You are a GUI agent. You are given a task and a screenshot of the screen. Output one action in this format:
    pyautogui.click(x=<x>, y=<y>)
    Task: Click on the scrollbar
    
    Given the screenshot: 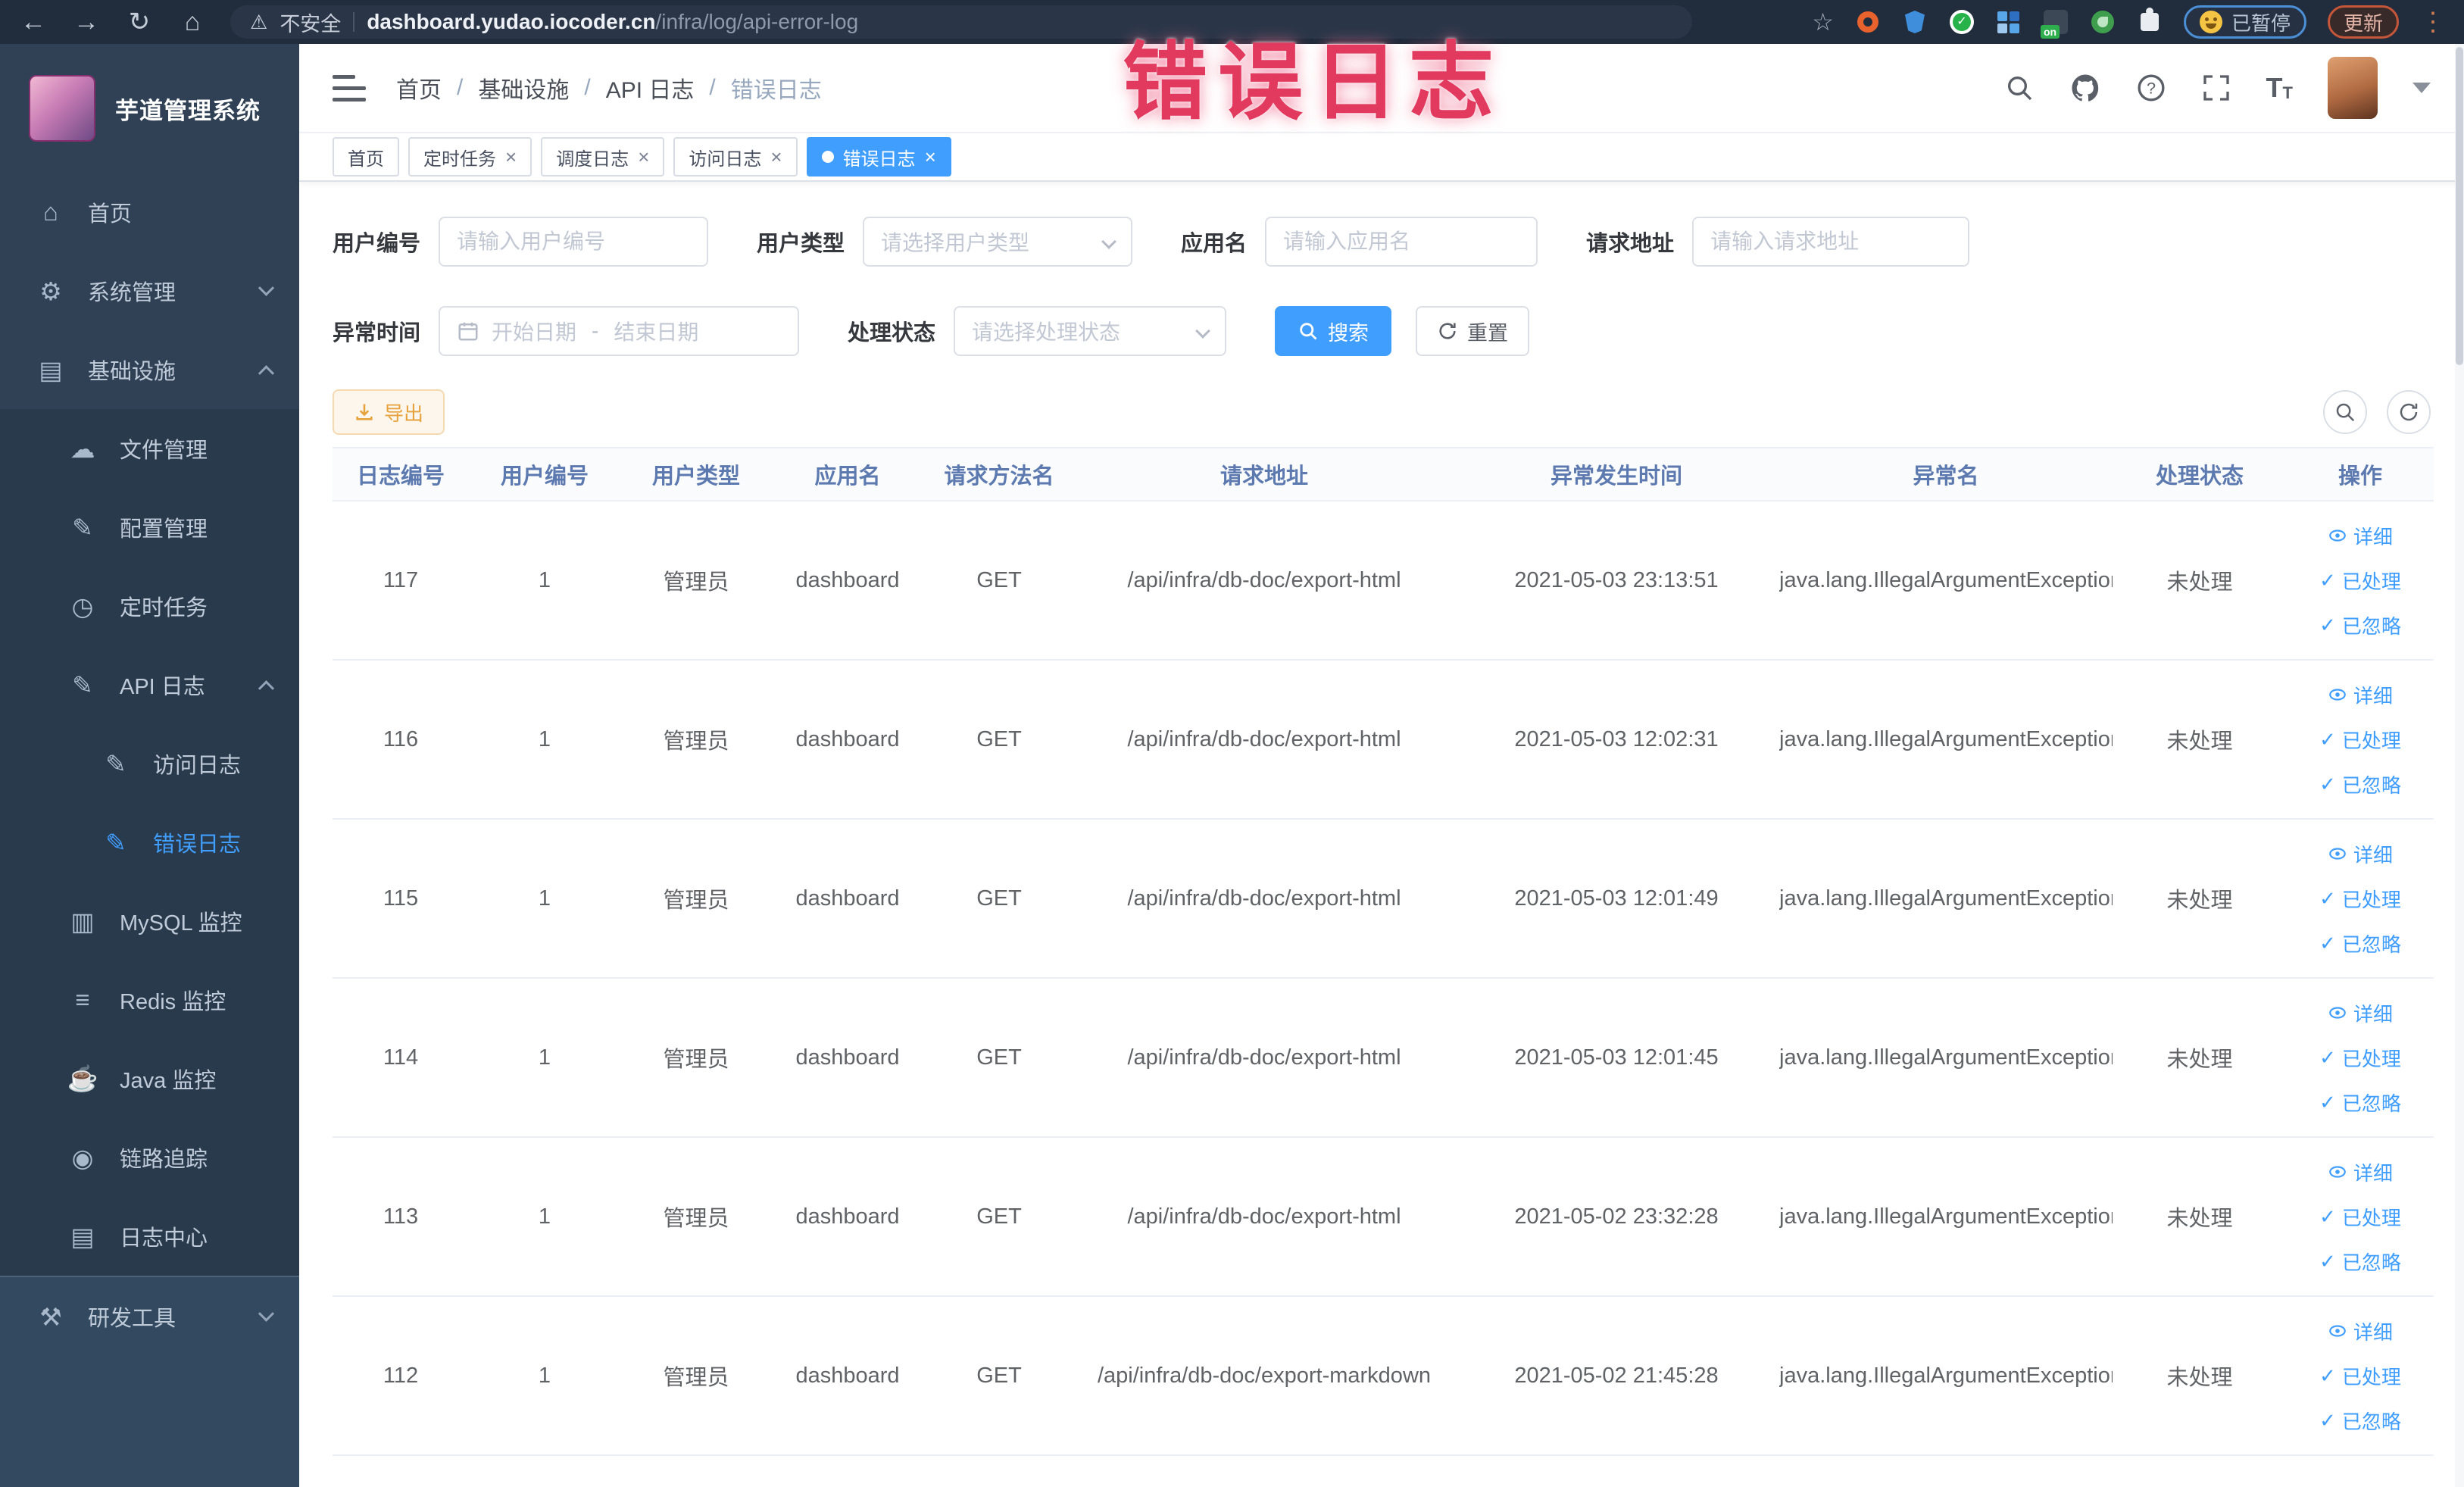 What is the action you would take?
    pyautogui.click(x=2459, y=765)
    